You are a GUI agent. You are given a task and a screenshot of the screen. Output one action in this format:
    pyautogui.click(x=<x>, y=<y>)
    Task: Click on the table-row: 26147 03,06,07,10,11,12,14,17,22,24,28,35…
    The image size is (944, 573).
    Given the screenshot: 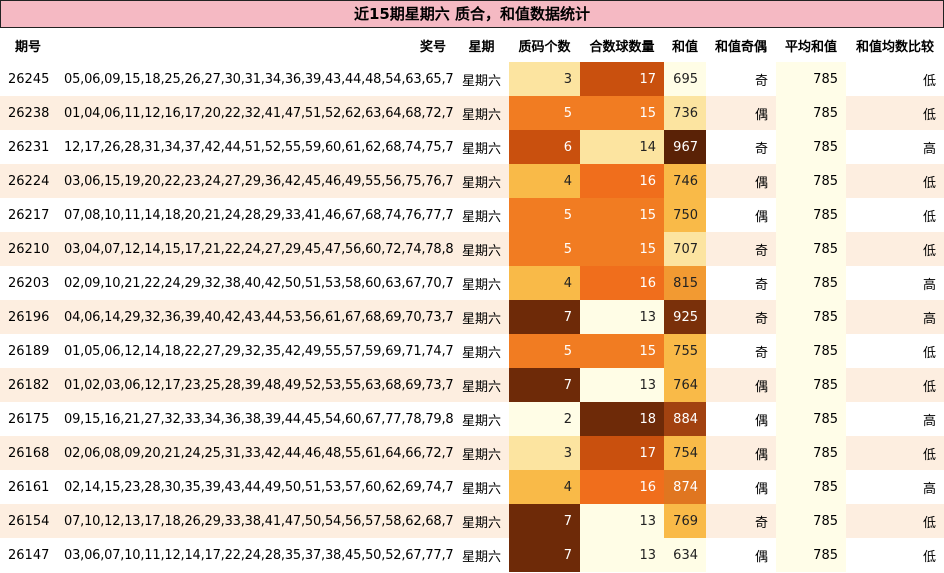 What is the action you would take?
    pyautogui.click(x=472, y=555)
    